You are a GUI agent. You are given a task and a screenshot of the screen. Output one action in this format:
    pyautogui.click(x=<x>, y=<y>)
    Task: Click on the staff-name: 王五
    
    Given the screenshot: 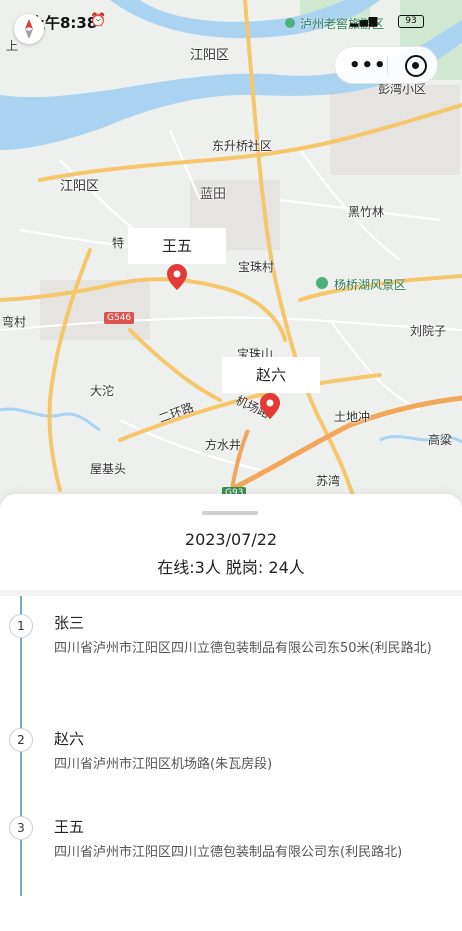 What is the action you would take?
    pyautogui.click(x=69, y=827)
    